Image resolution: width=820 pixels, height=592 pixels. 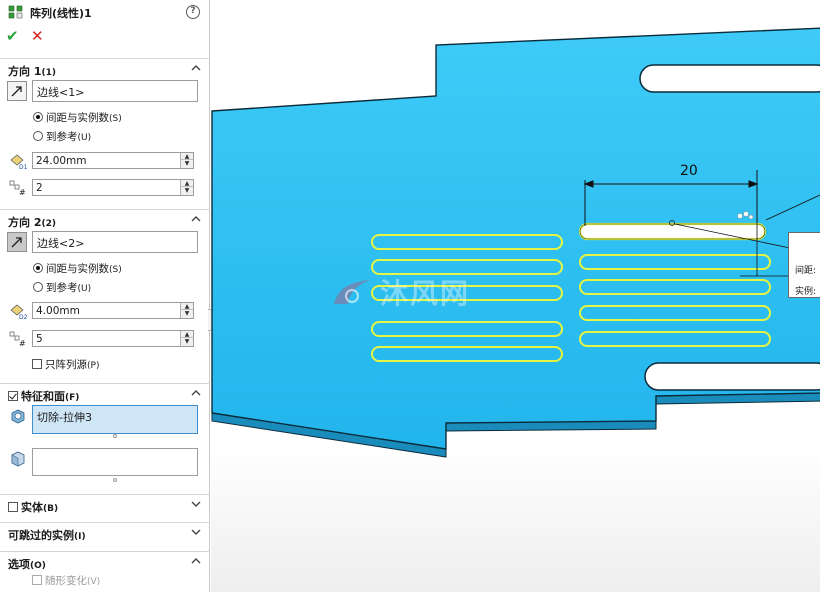 I want to click on radio-reference-label: 到参考, so click(x=62, y=137).